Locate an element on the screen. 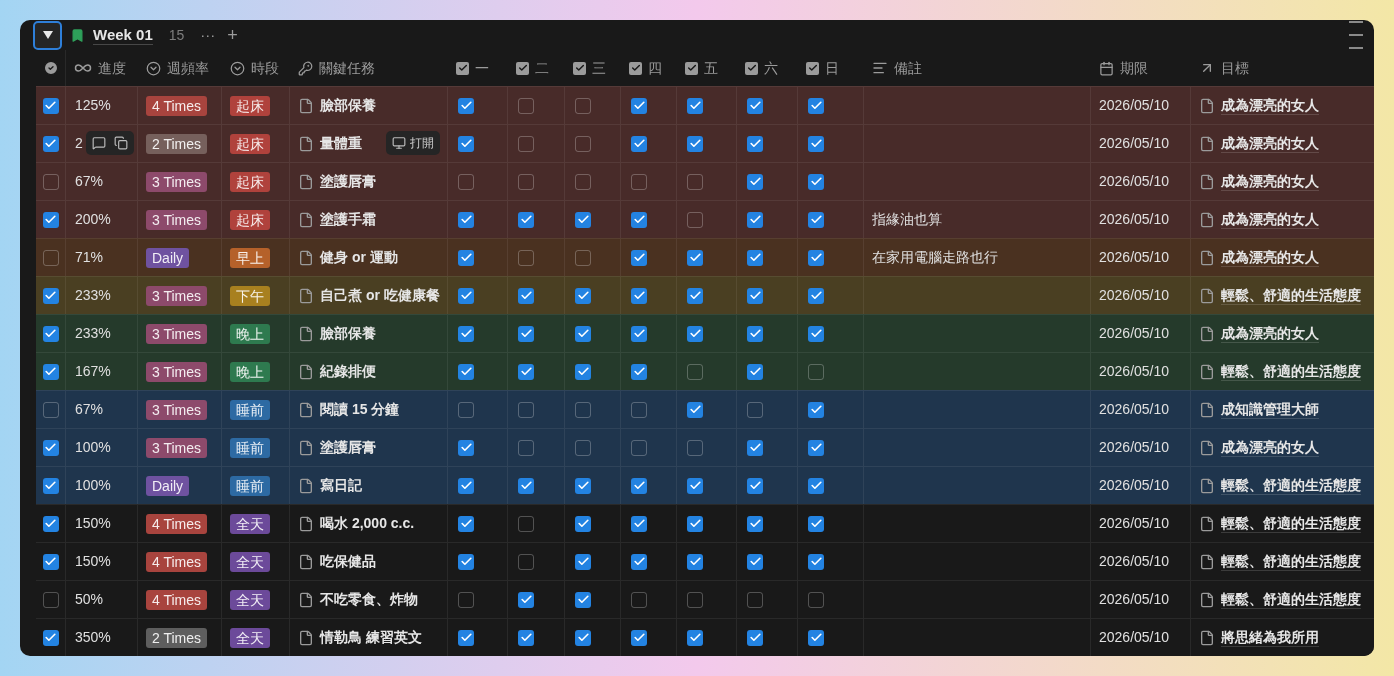 The width and height of the screenshot is (1394, 676). task-title: 情勒鳥 練習英文 is located at coordinates (371, 637).